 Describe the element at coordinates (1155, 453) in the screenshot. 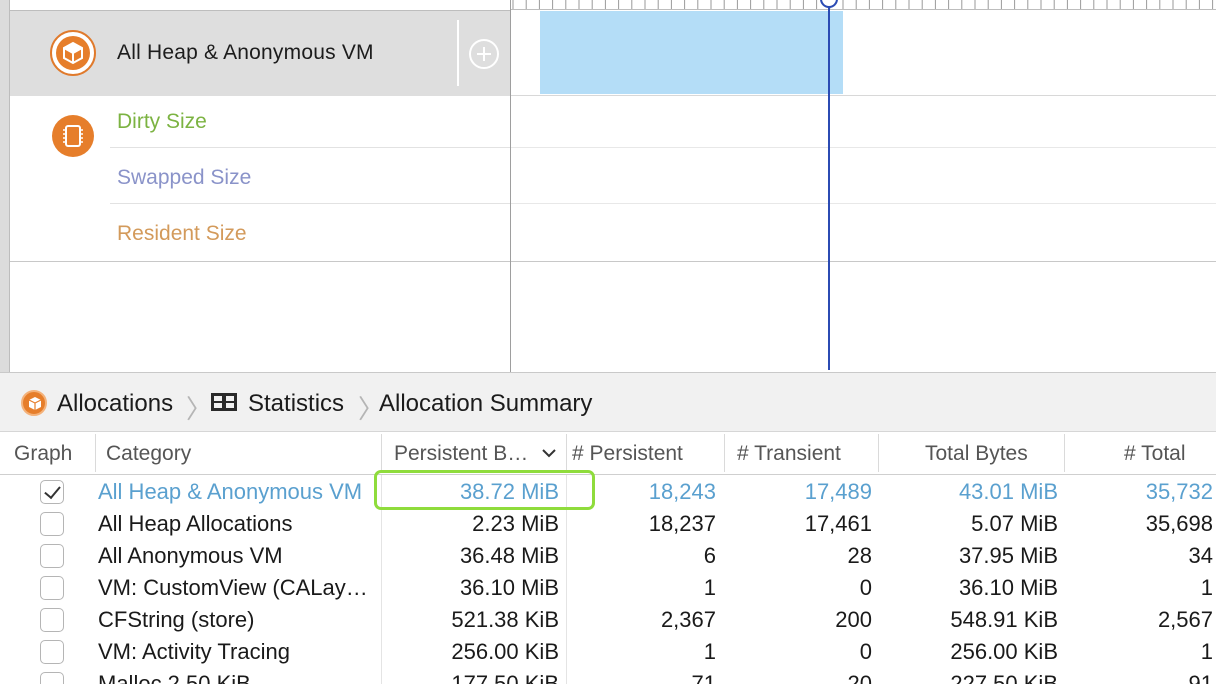

I see `column-header-total: # Total` at that location.